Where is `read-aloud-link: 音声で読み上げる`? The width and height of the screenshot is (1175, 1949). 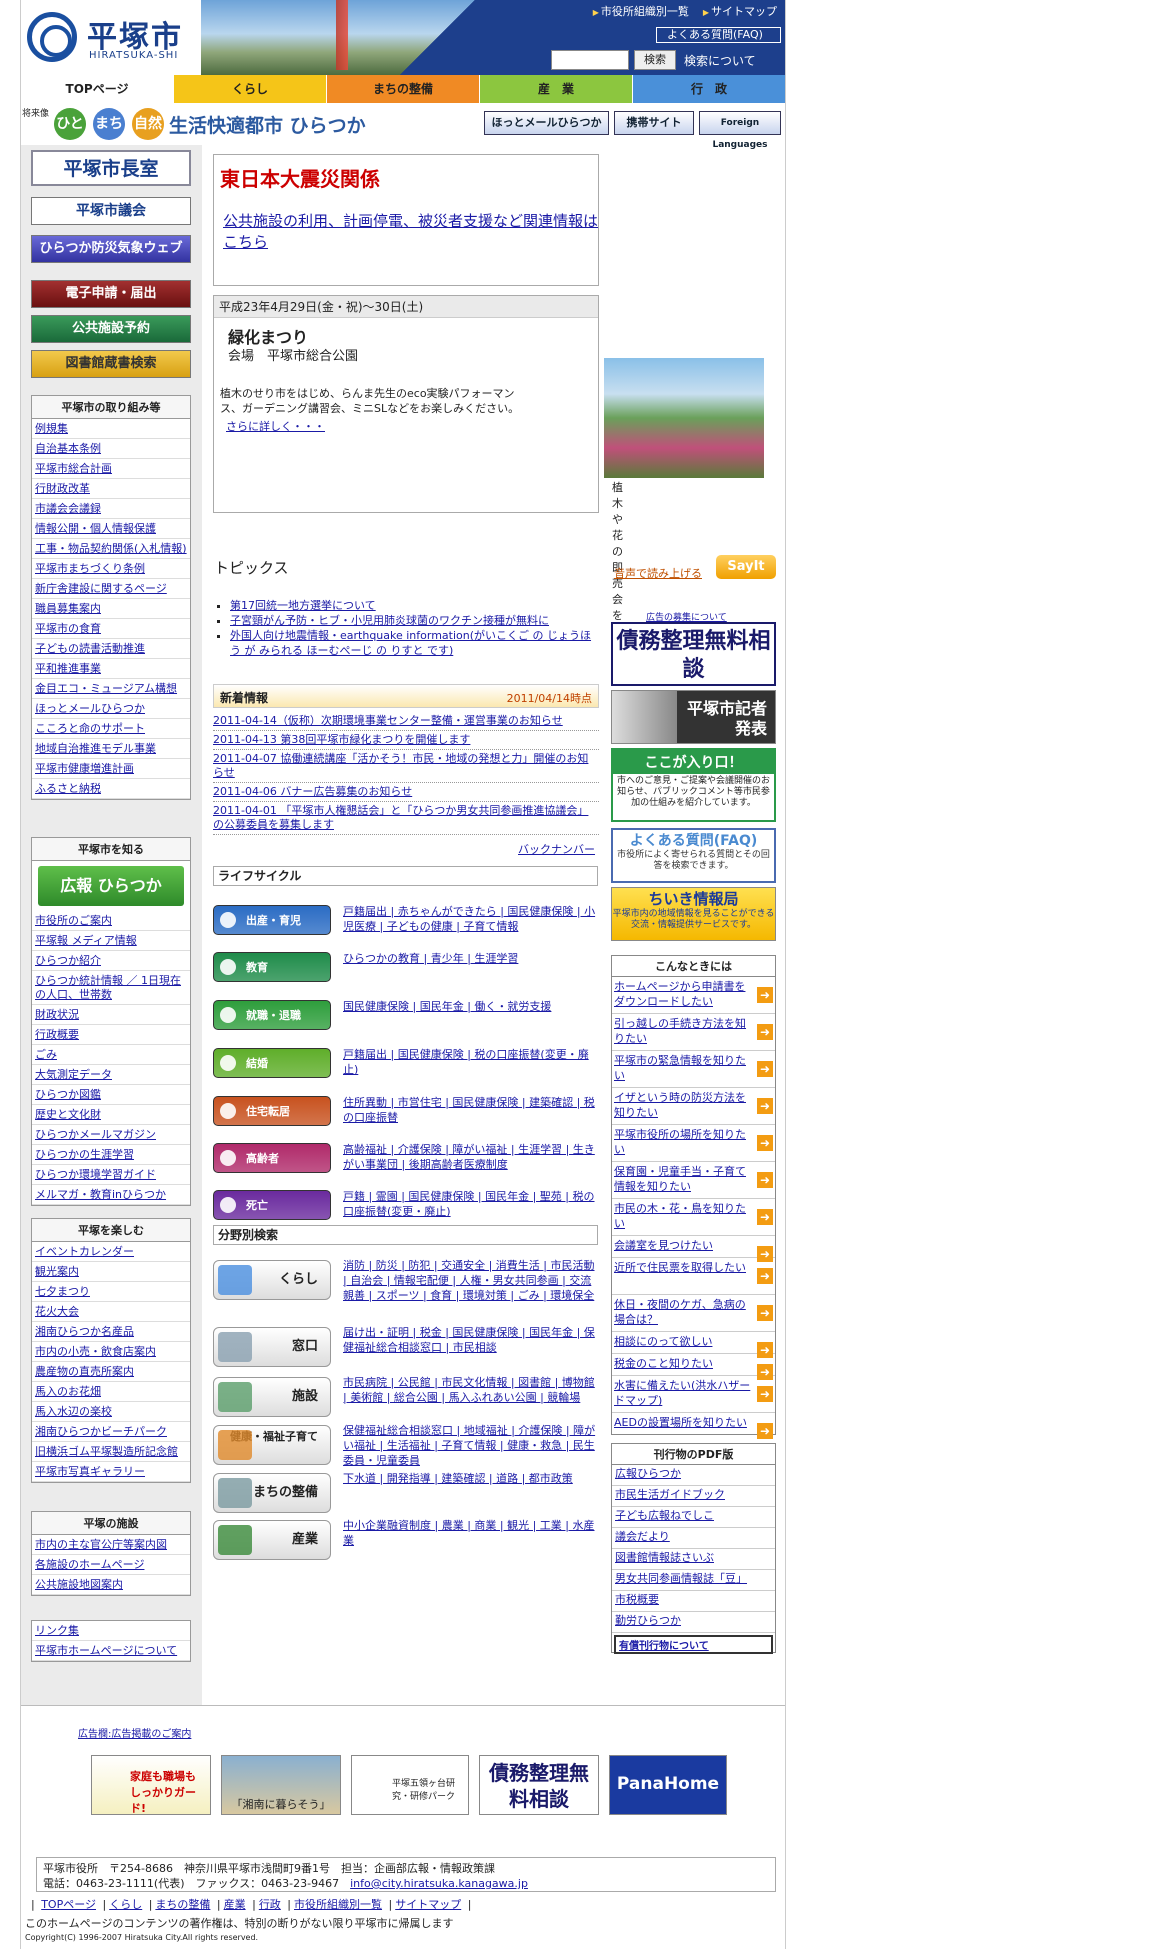 read-aloud-link: 音声で読み上げる is located at coordinates (658, 573).